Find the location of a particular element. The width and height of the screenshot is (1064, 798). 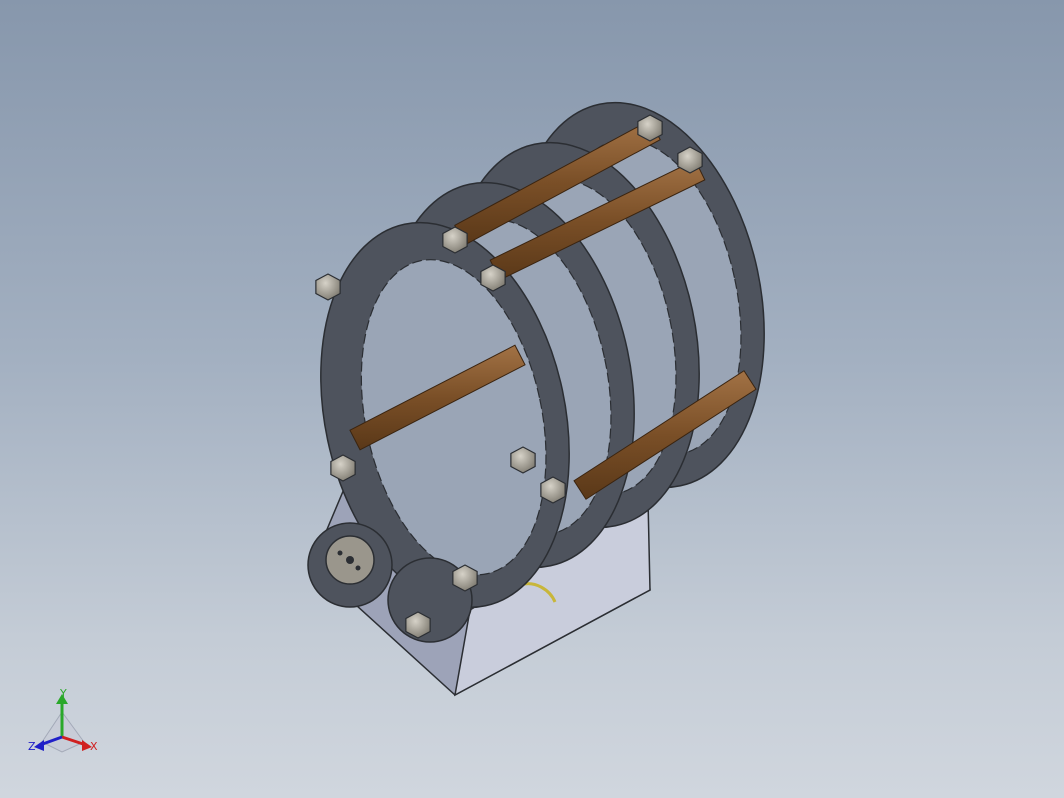

triad-x-label: X is located at coordinates (94, 746).